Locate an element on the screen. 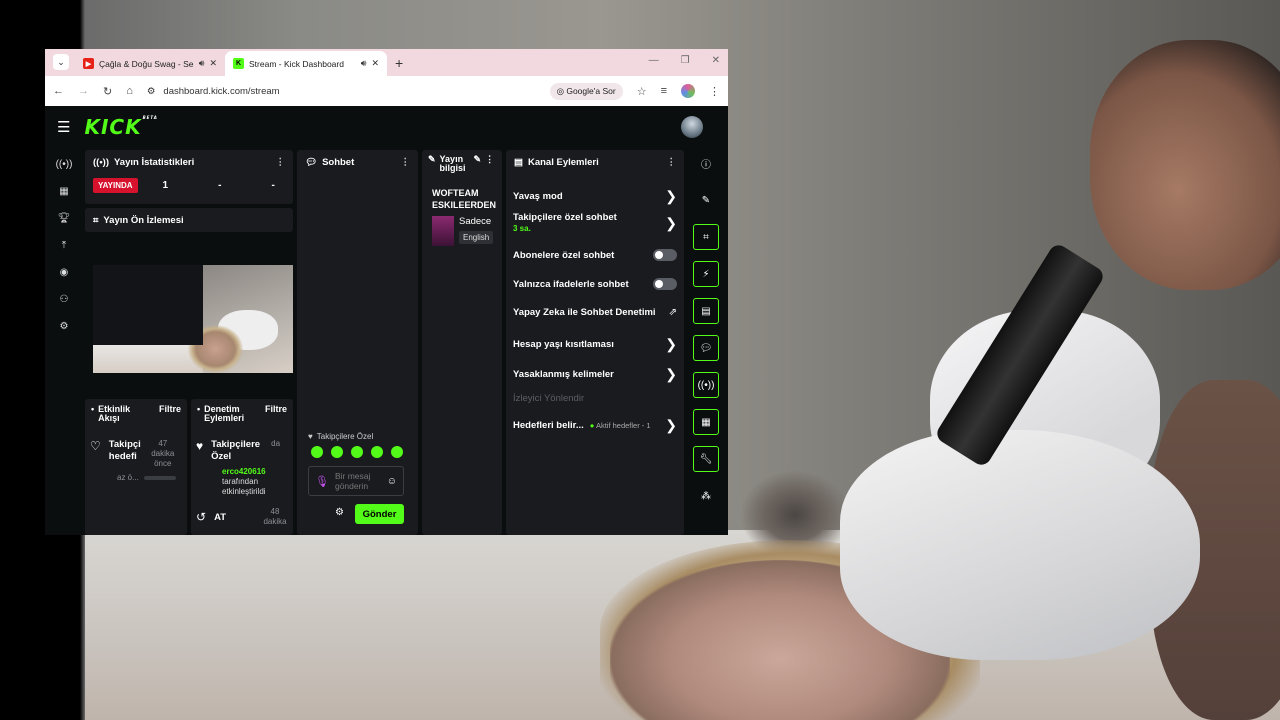 This screenshot has width=1280, height=720. chat-placeholder: Bir mesaj gönderin is located at coordinates (352, 481).